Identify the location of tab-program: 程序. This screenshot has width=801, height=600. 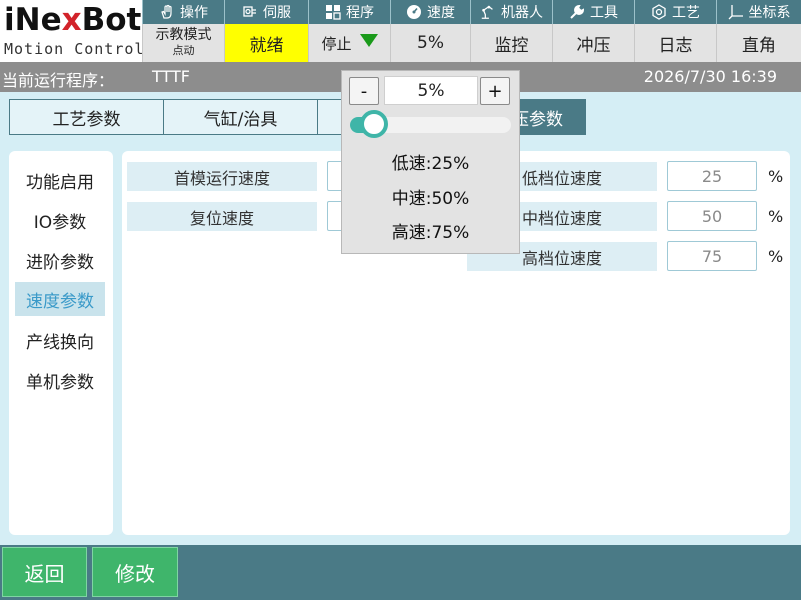
(349, 12).